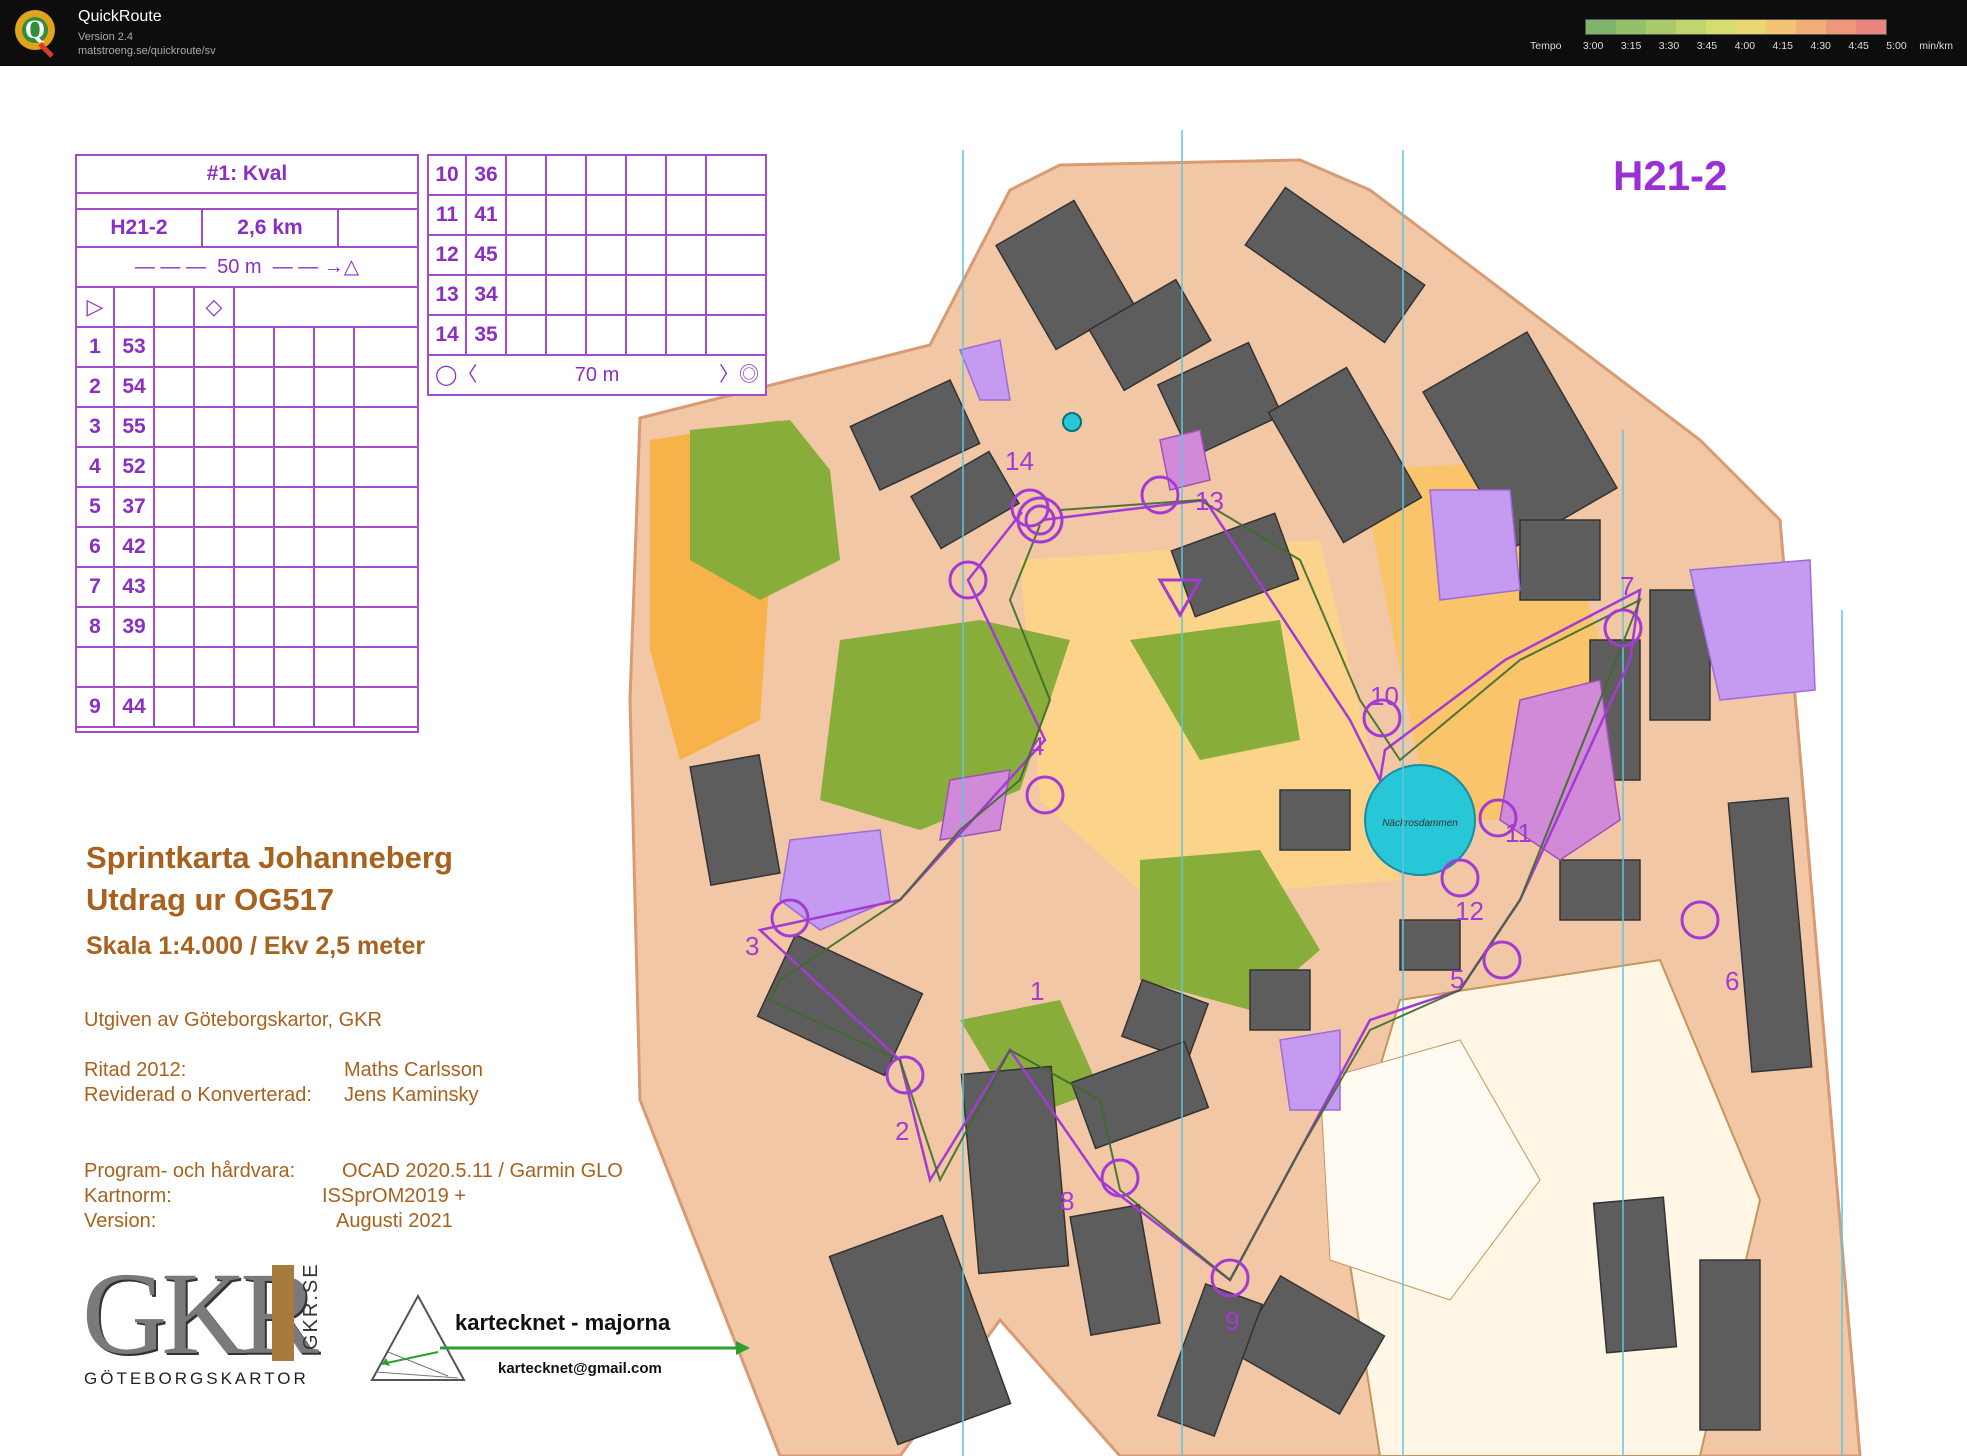 The width and height of the screenshot is (1967, 1456). Describe the element at coordinates (487, 215) in the screenshot. I see `cd-control-code: 41` at that location.